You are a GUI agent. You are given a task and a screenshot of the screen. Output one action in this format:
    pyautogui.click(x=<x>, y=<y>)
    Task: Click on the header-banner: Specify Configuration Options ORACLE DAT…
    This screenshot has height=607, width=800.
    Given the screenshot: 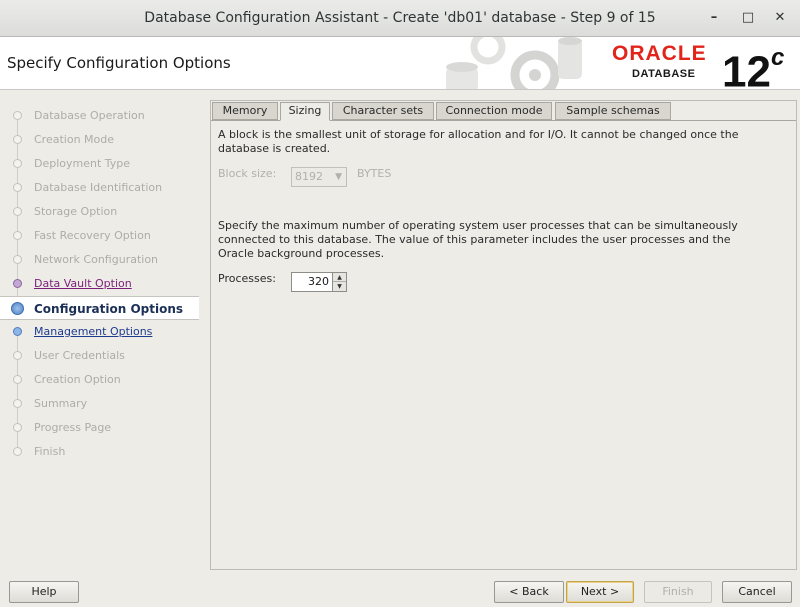 What is the action you would take?
    pyautogui.click(x=400, y=63)
    